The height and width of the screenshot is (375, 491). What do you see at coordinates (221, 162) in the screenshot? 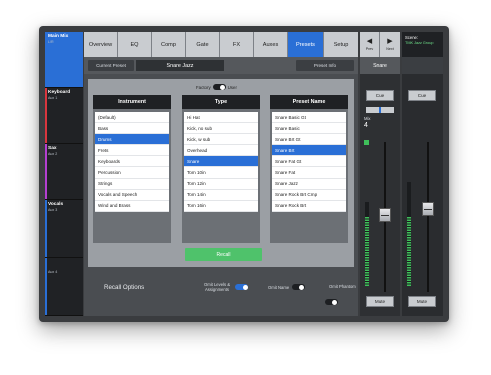
I see `list-item: Snare` at bounding box center [221, 162].